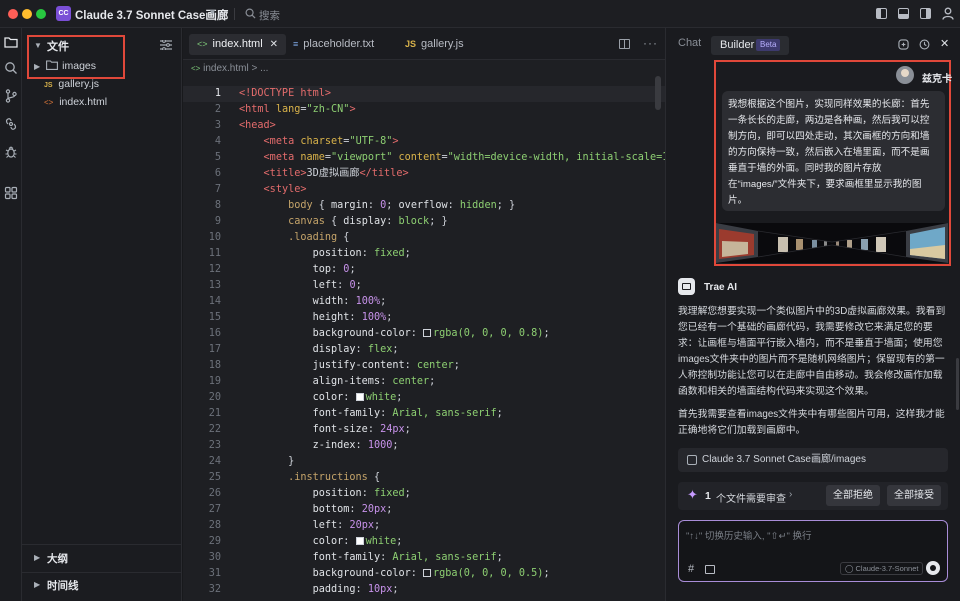  Describe the element at coordinates (337, 382) in the screenshot. I see `code-text: align-items: center;` at that location.